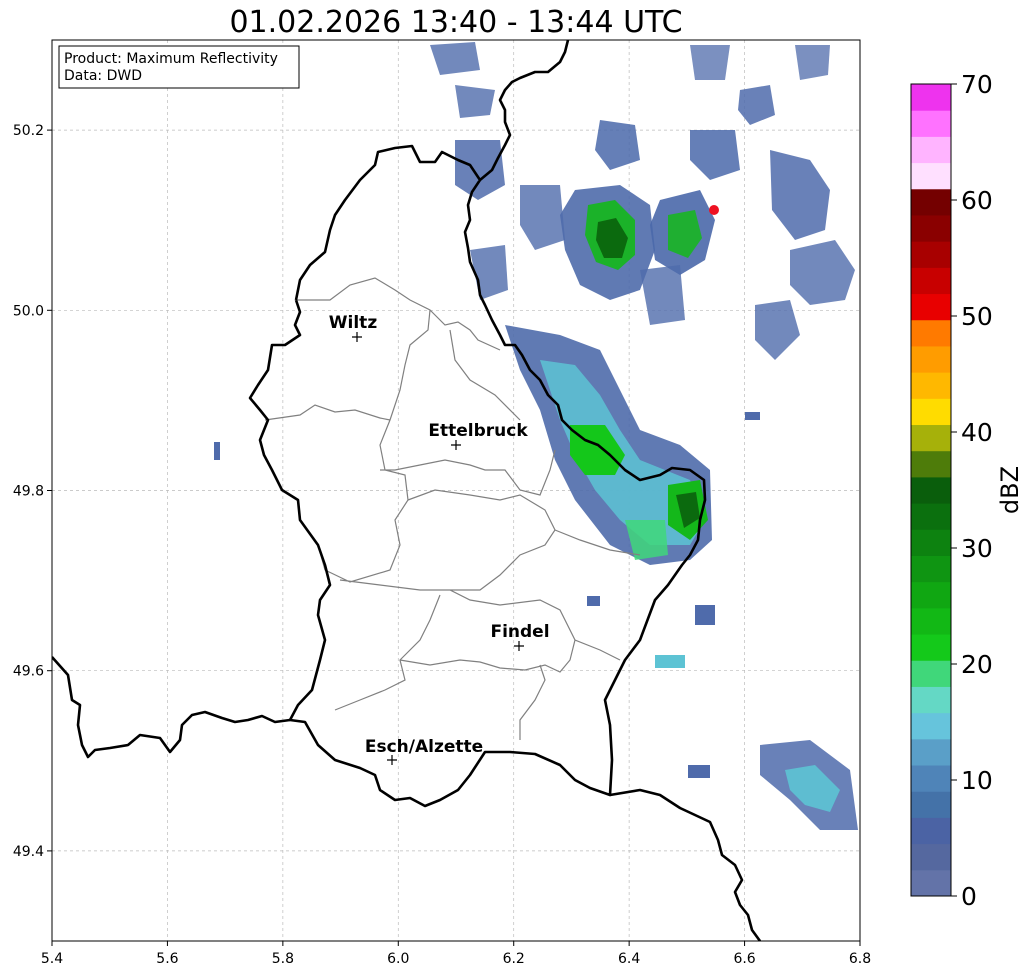 The width and height of the screenshot is (1029, 973). I want to click on x-tick-label: 5.4, so click(52, 959).